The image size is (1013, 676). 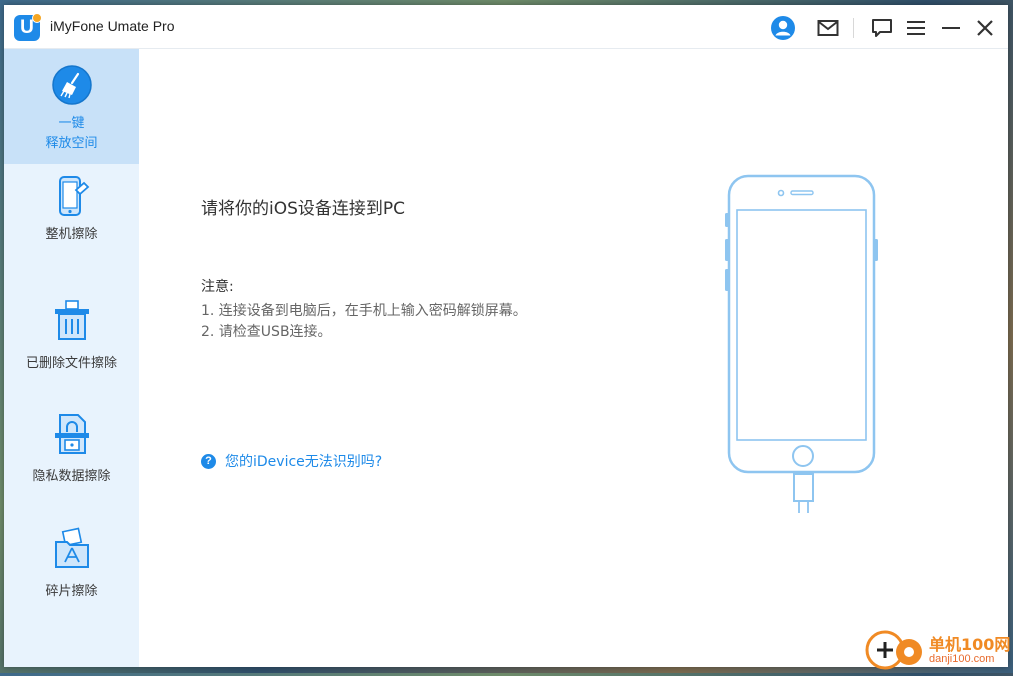 What do you see at coordinates (71, 320) in the screenshot?
I see `trash-icon` at bounding box center [71, 320].